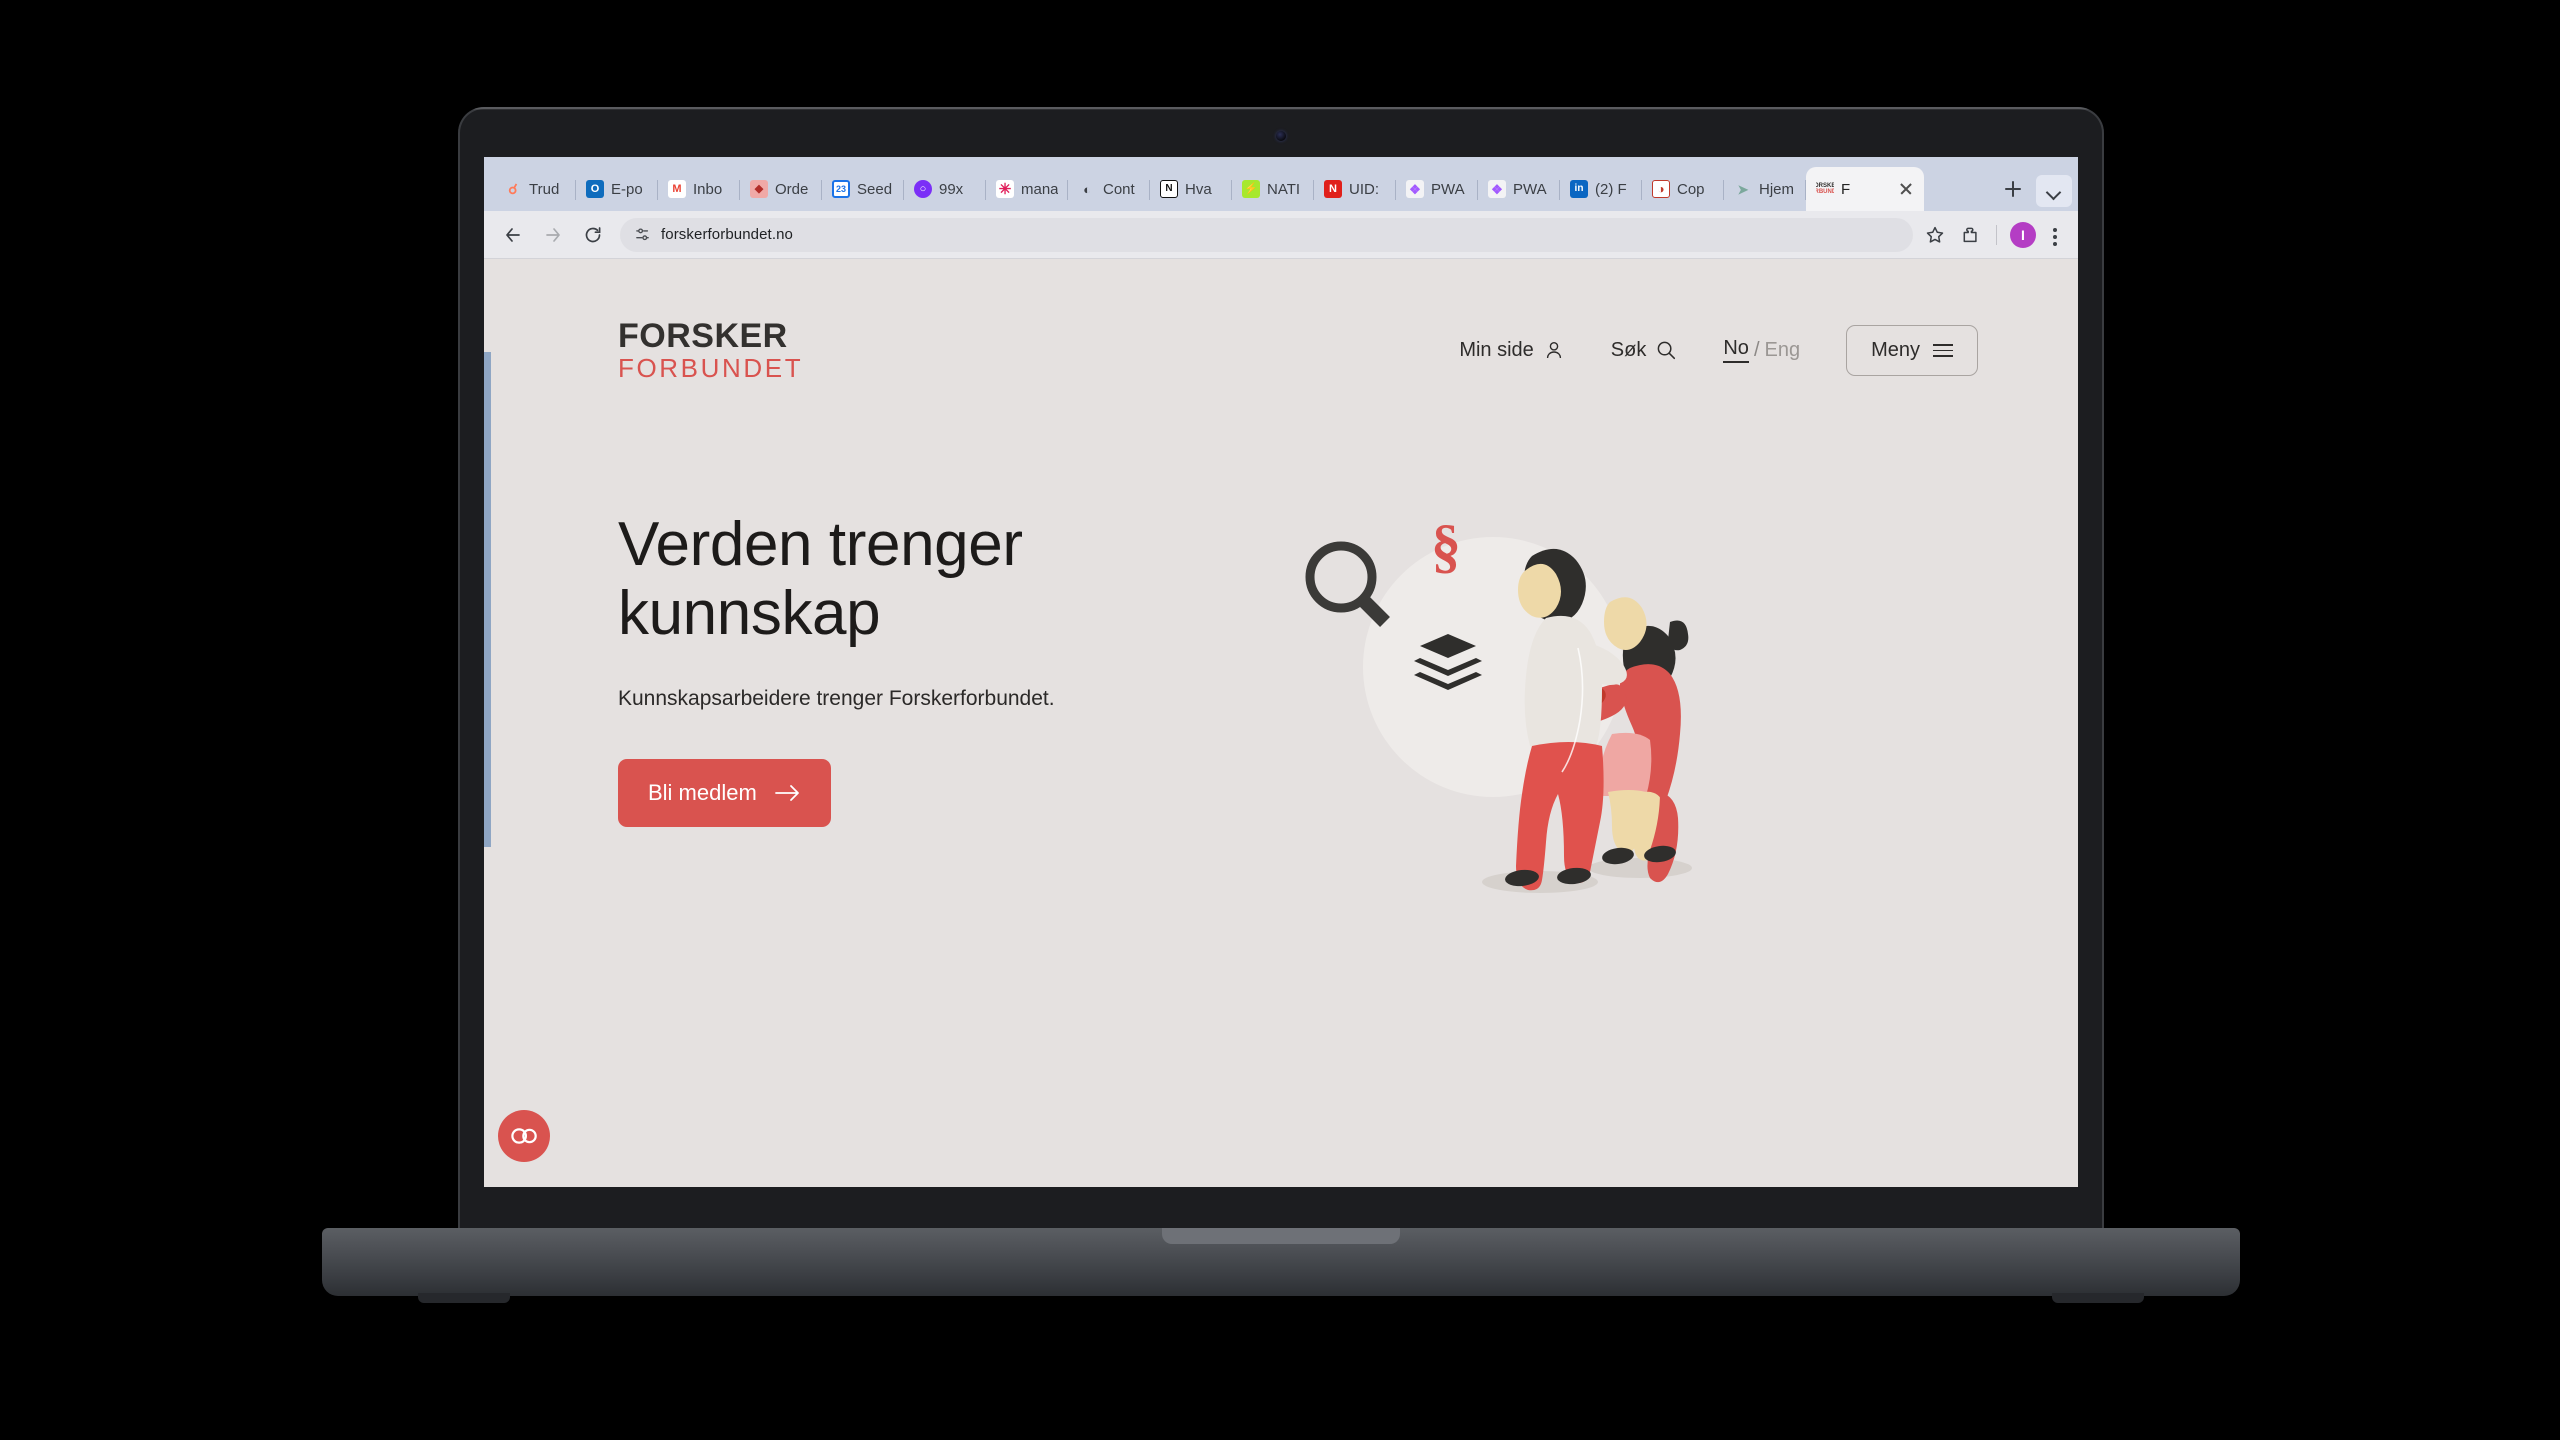 Image resolution: width=2560 pixels, height=1440 pixels. I want to click on browser-tab: 23 Seed, so click(863, 189).